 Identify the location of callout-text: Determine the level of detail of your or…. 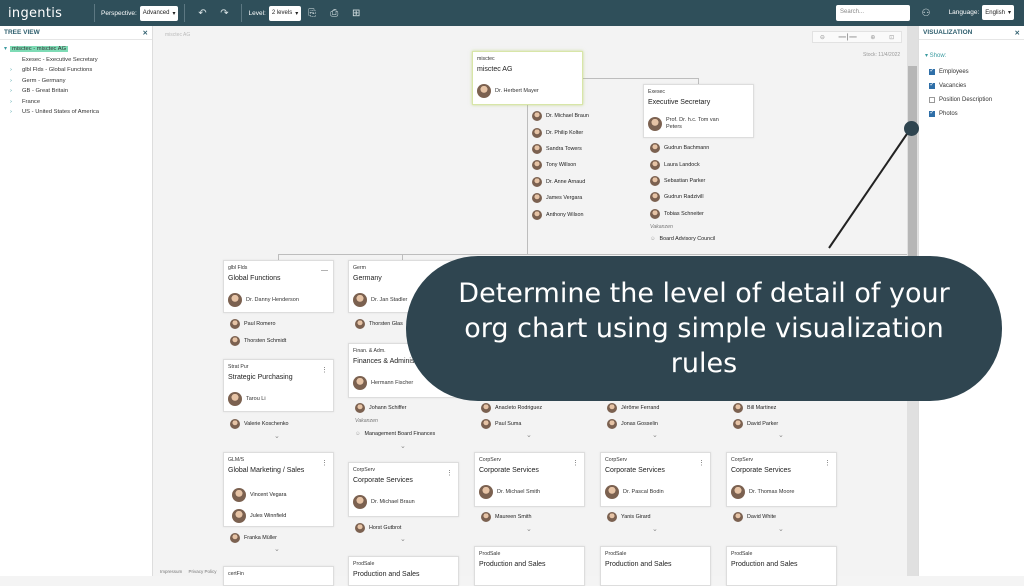
(704, 328).